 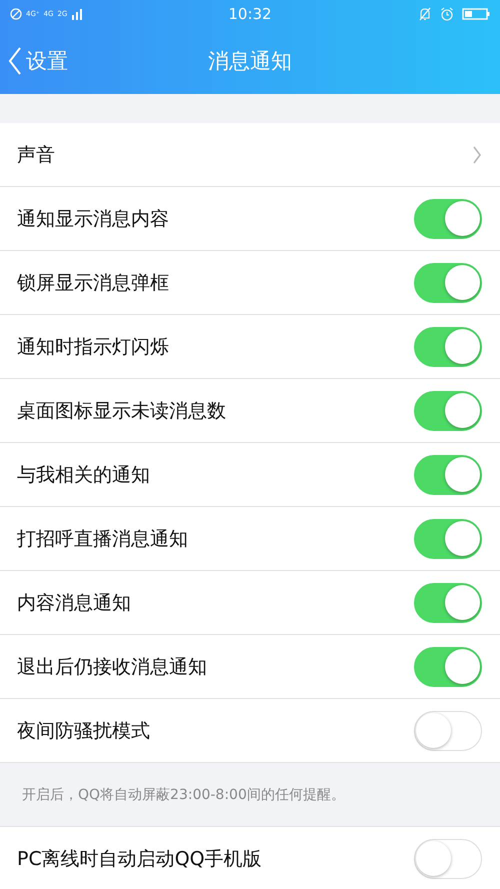 What do you see at coordinates (93, 283) in the screenshot?
I see `row-label: 锁屏显示消息弹框` at bounding box center [93, 283].